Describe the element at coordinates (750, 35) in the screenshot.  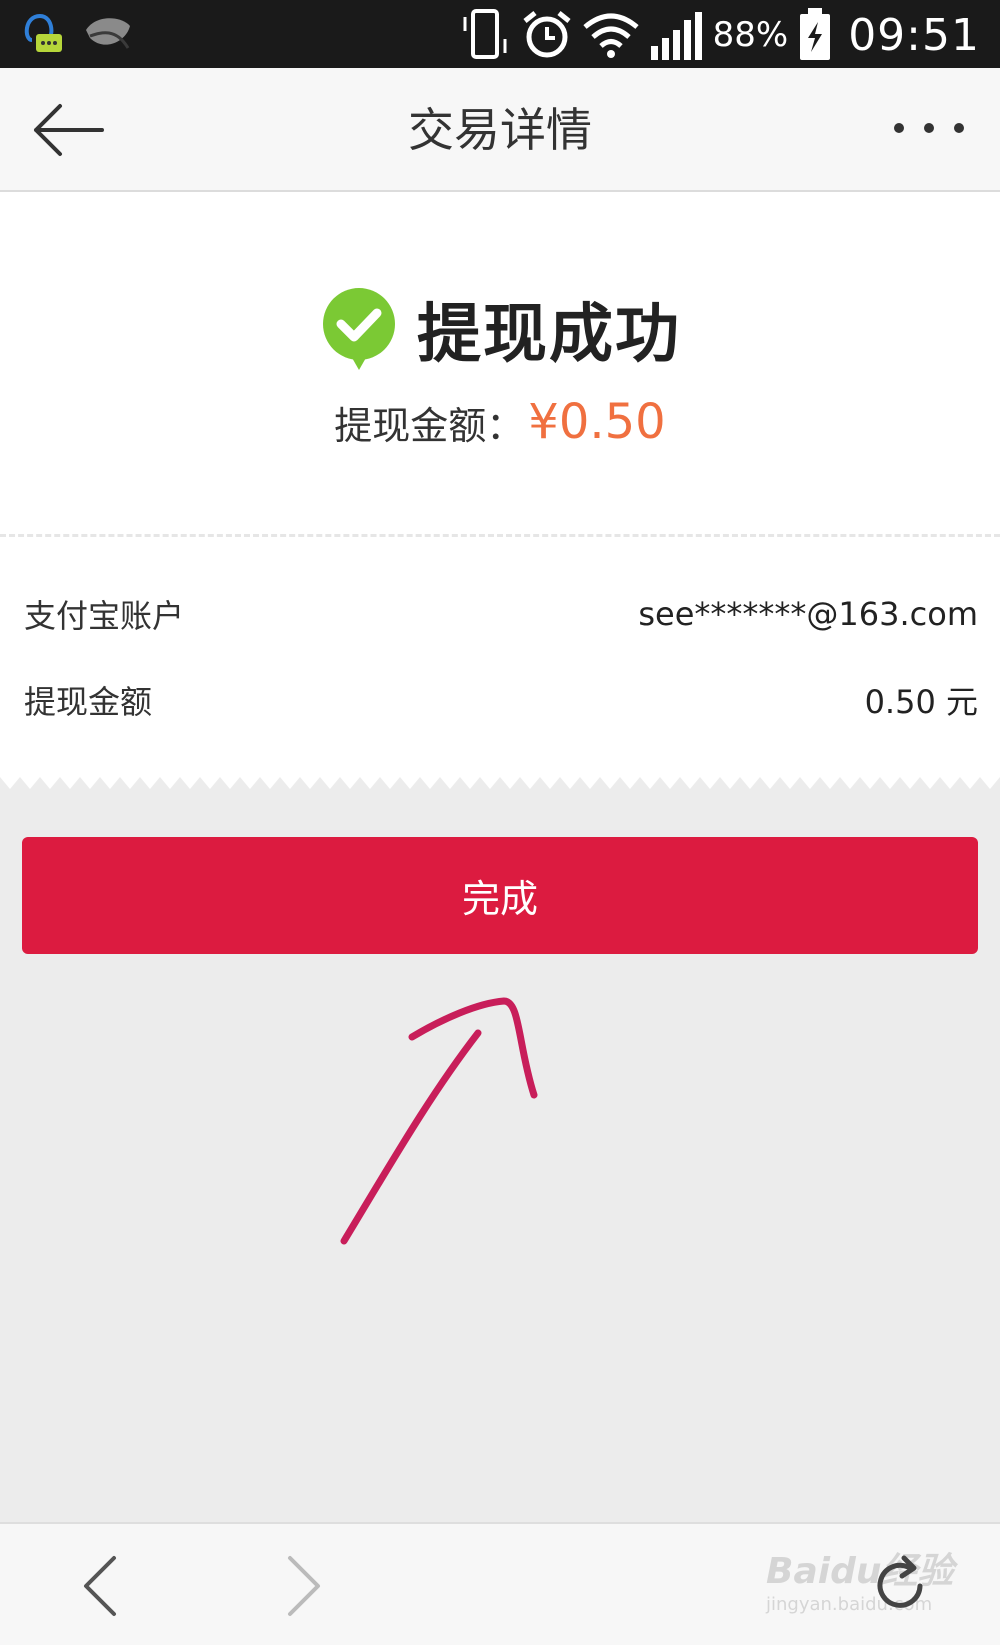
I see `battery-percent: 88%` at that location.